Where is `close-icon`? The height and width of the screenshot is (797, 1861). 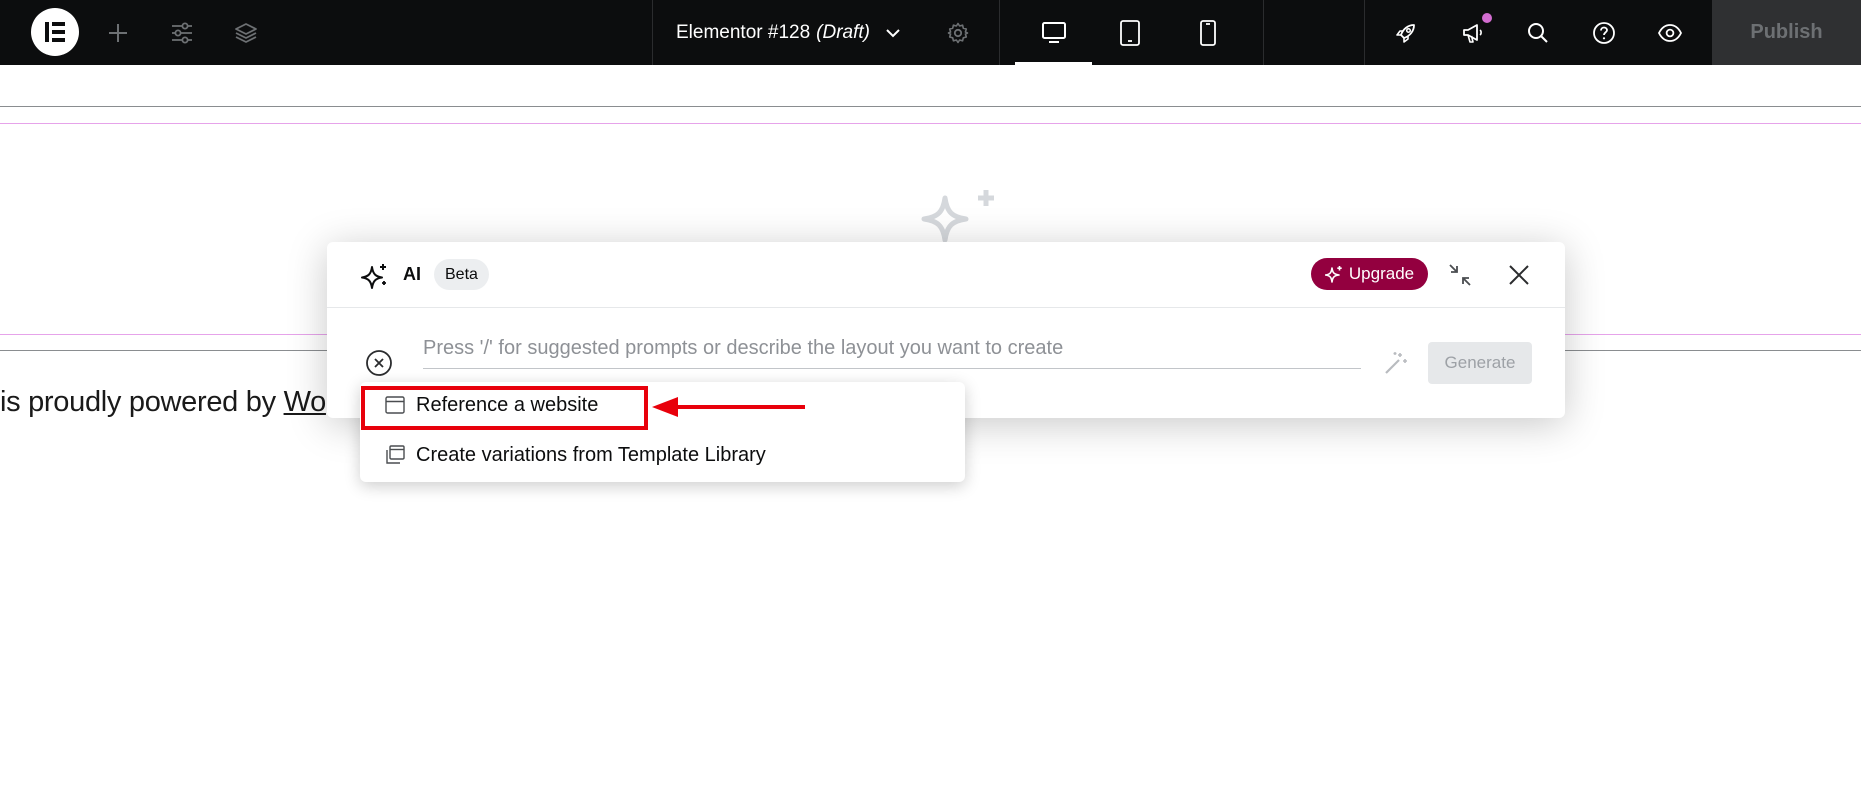 close-icon is located at coordinates (1519, 275).